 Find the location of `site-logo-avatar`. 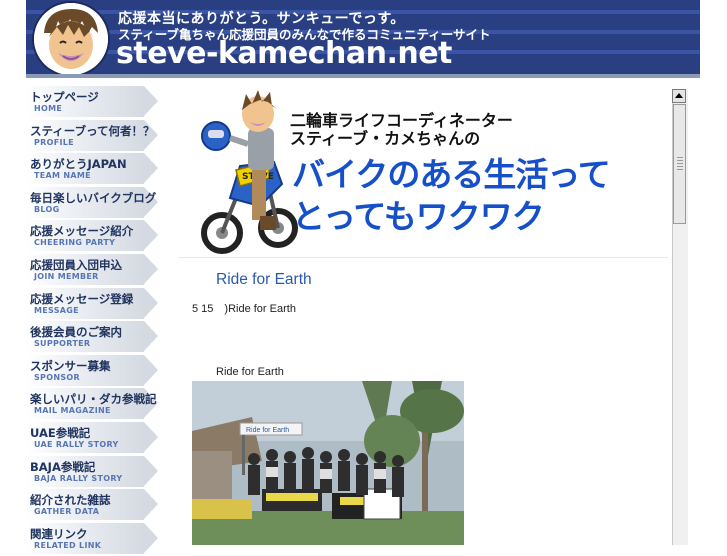

site-logo-avatar is located at coordinates (71, 37).